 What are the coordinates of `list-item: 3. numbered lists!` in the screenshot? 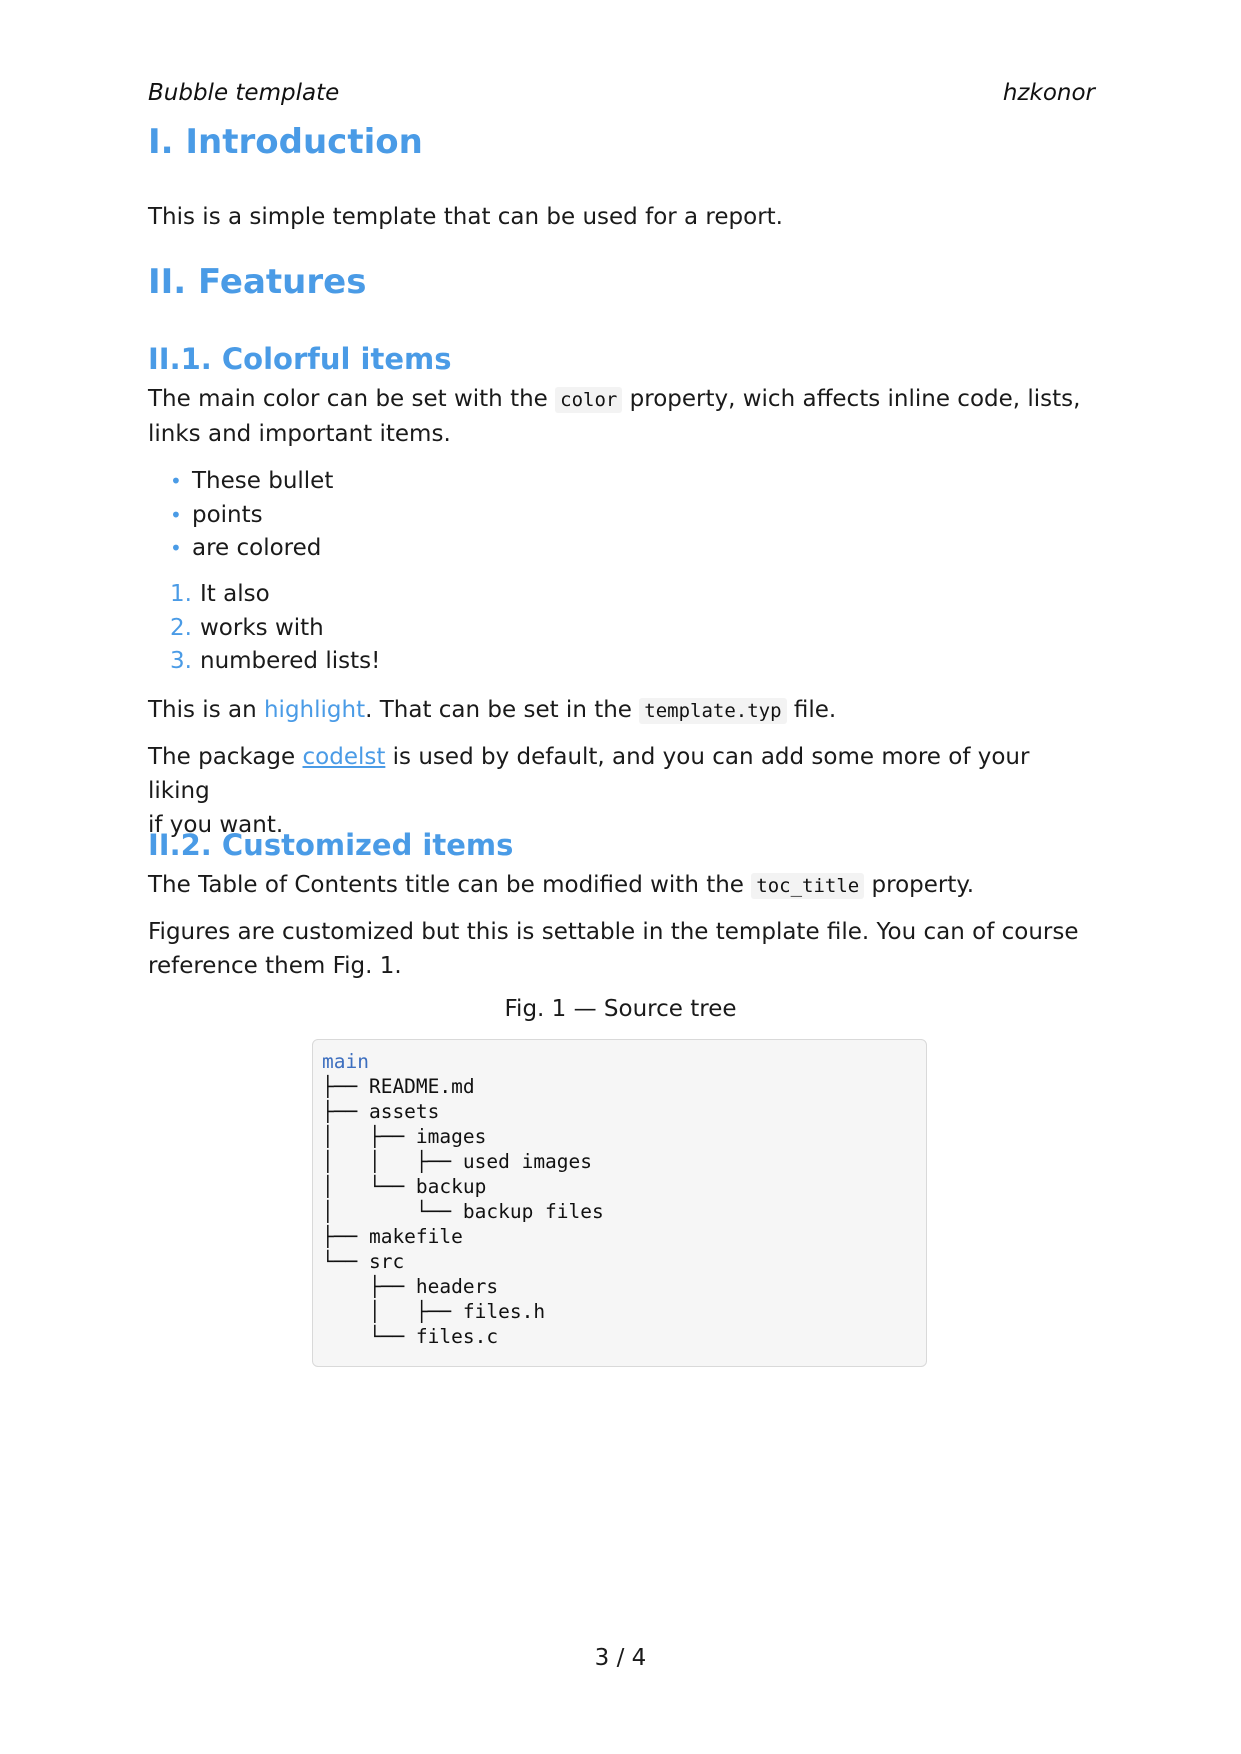 It's located at (275, 662).